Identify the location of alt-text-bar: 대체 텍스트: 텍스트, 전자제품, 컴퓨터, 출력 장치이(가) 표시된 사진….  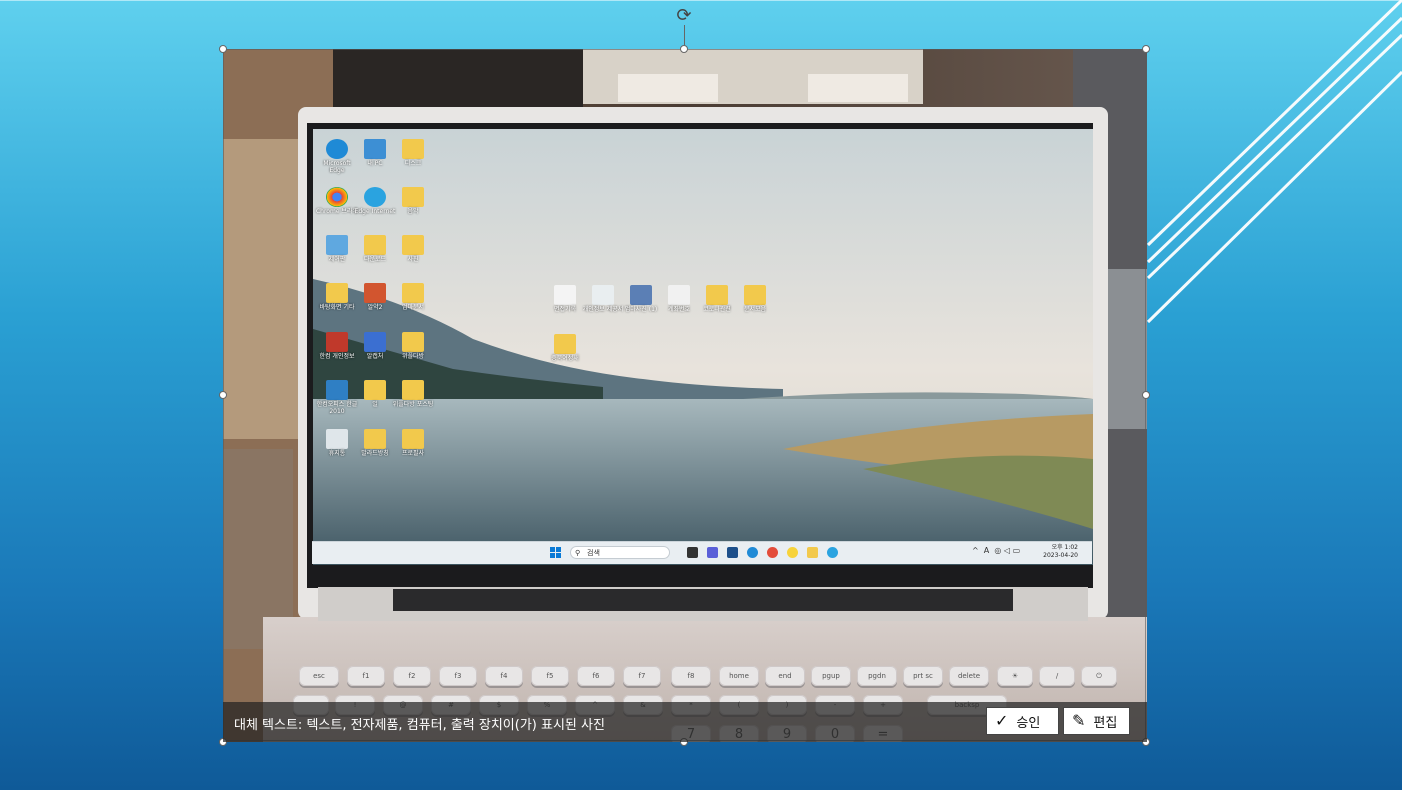
(685, 722).